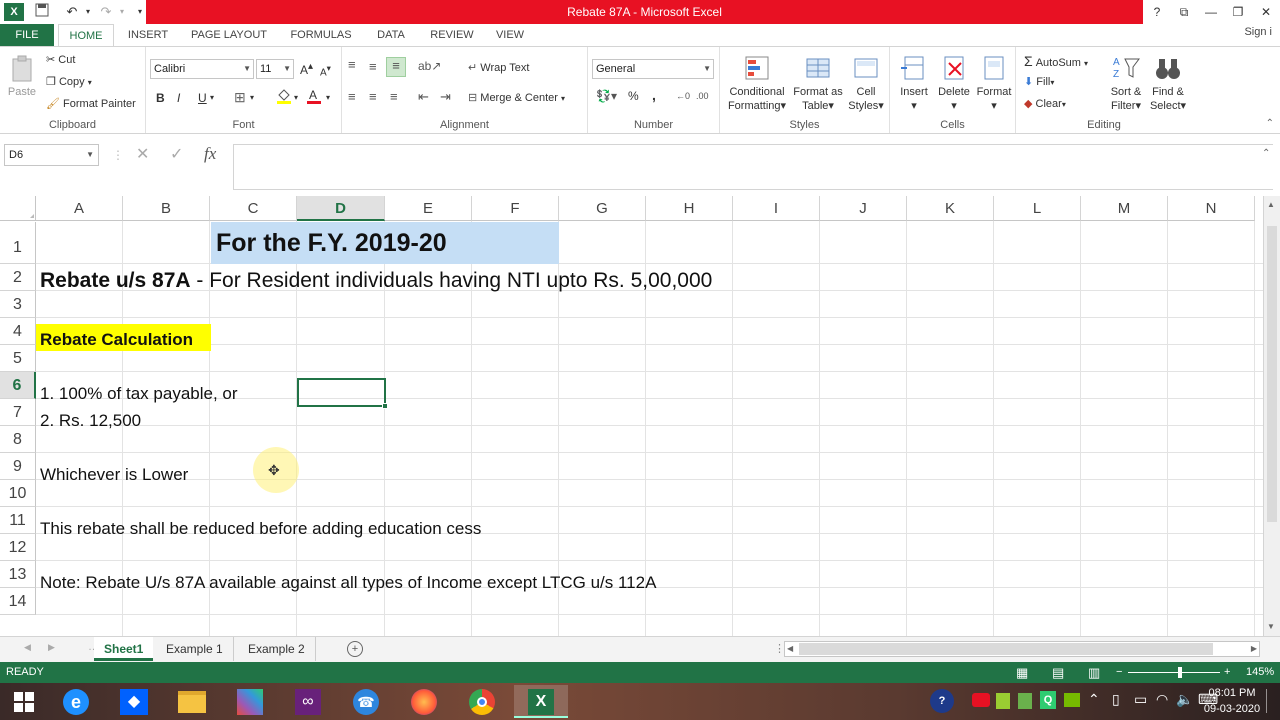 This screenshot has height=720, width=1280. What do you see at coordinates (202, 98) in the screenshot?
I see `underline-button: U` at bounding box center [202, 98].